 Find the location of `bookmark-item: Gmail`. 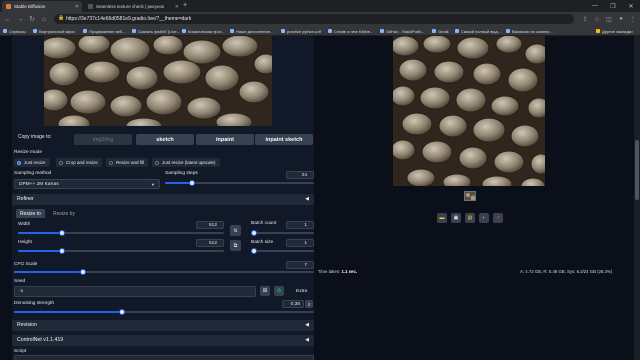

bookmark-item: Gmail is located at coordinates (440, 31).